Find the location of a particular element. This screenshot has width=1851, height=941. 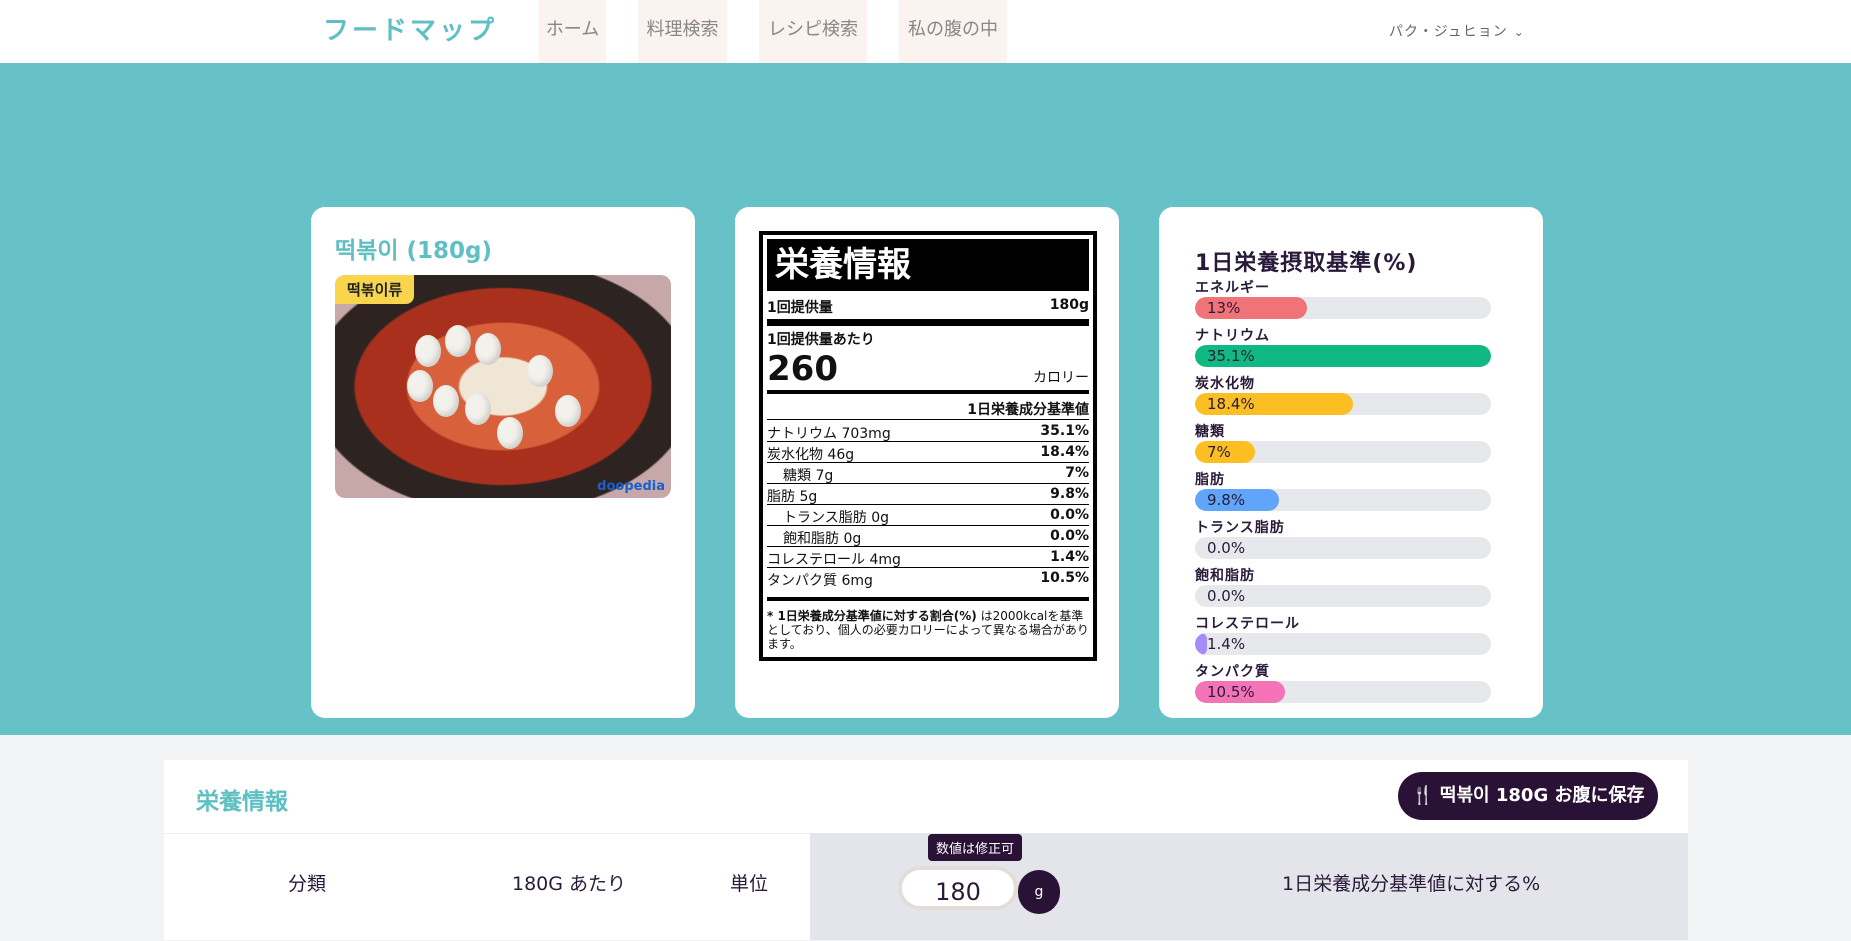

label-row: タンパク質 6mg 10.5% is located at coordinates (928, 579).